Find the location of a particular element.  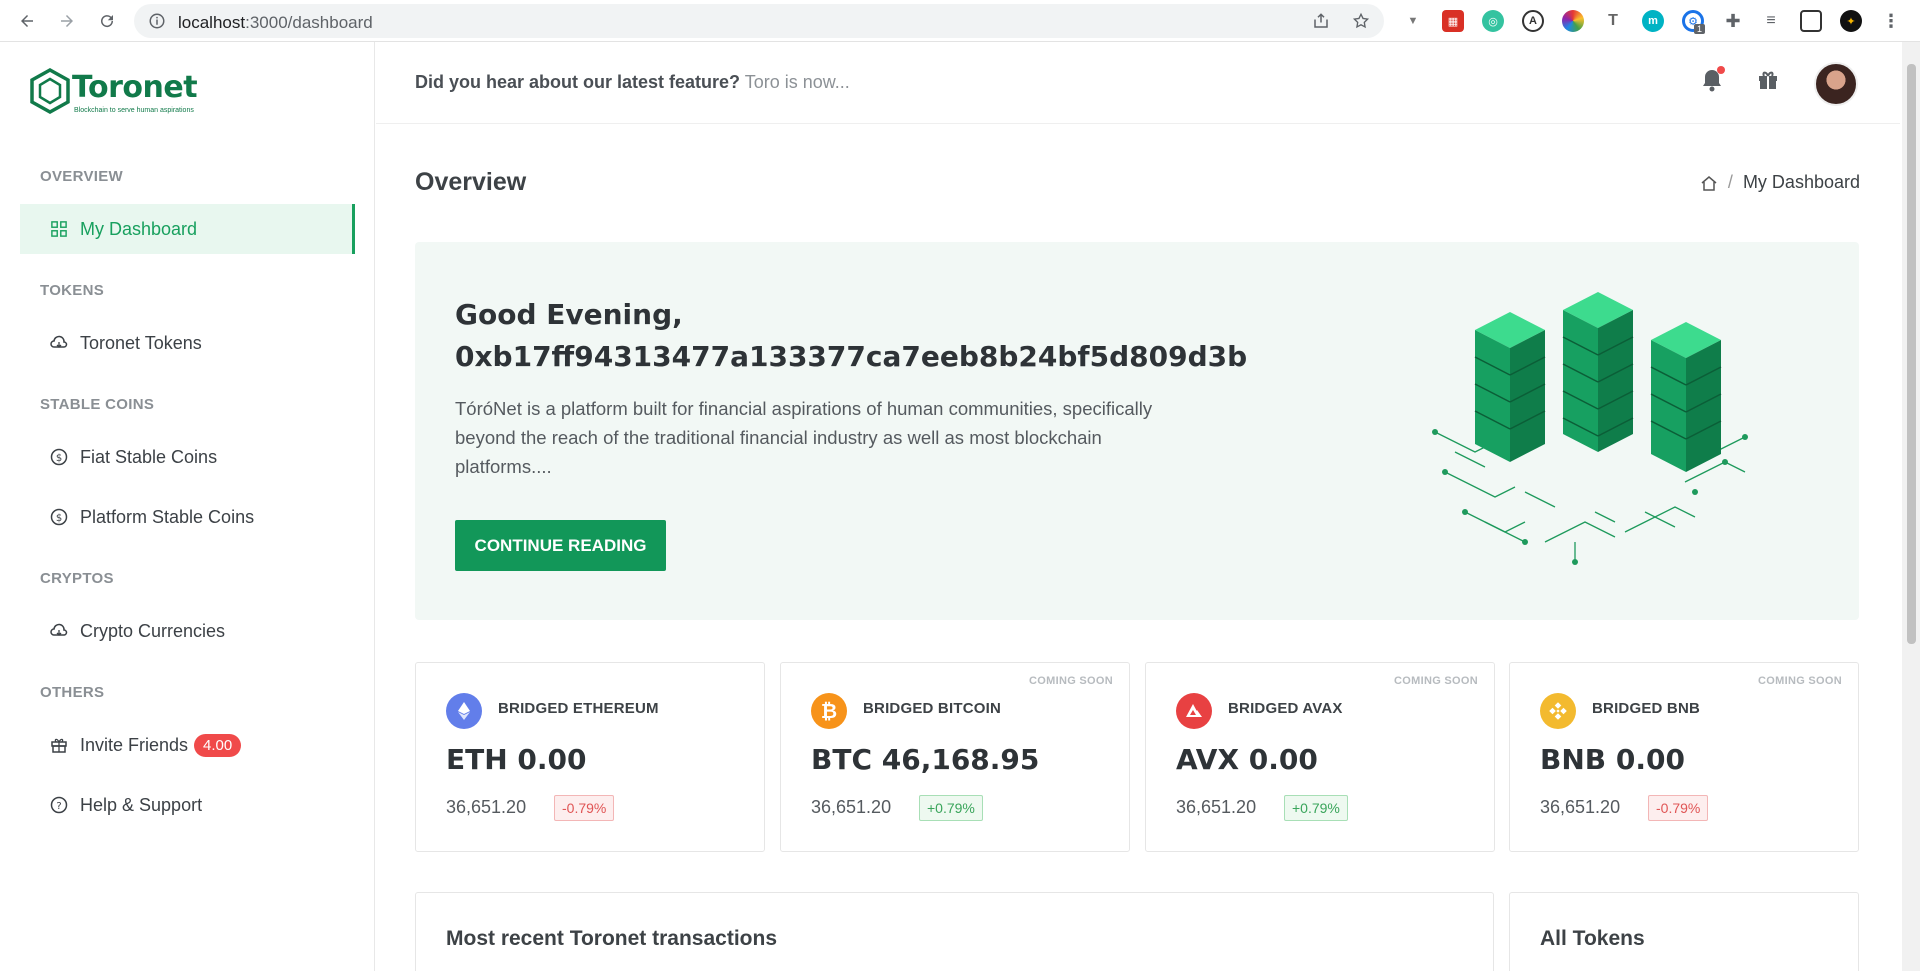

sidebar-item-label: Fiat Stable Coins is located at coordinates (149, 456).